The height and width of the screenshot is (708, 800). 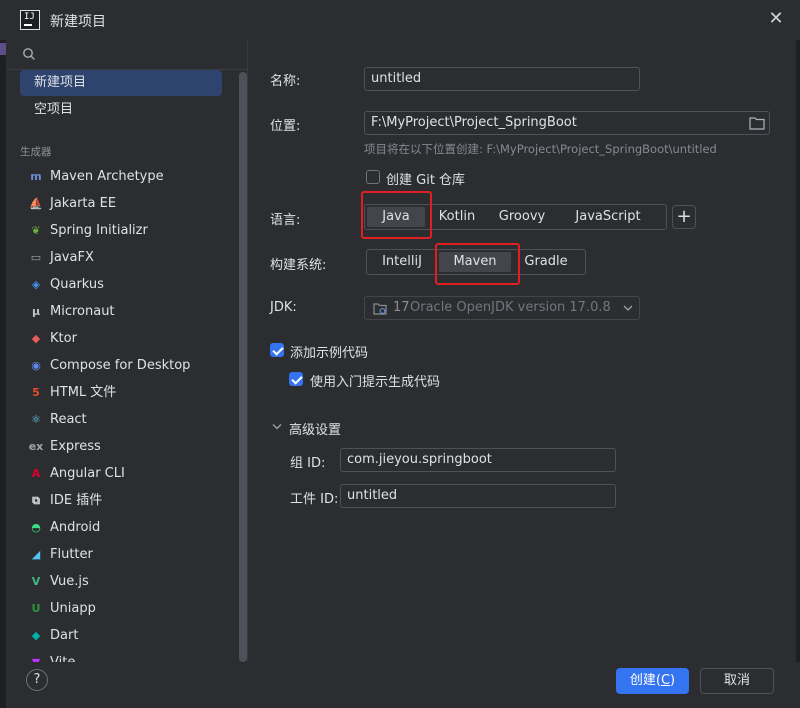 What do you see at coordinates (36, 581) in the screenshot?
I see `vue-icon: V` at bounding box center [36, 581].